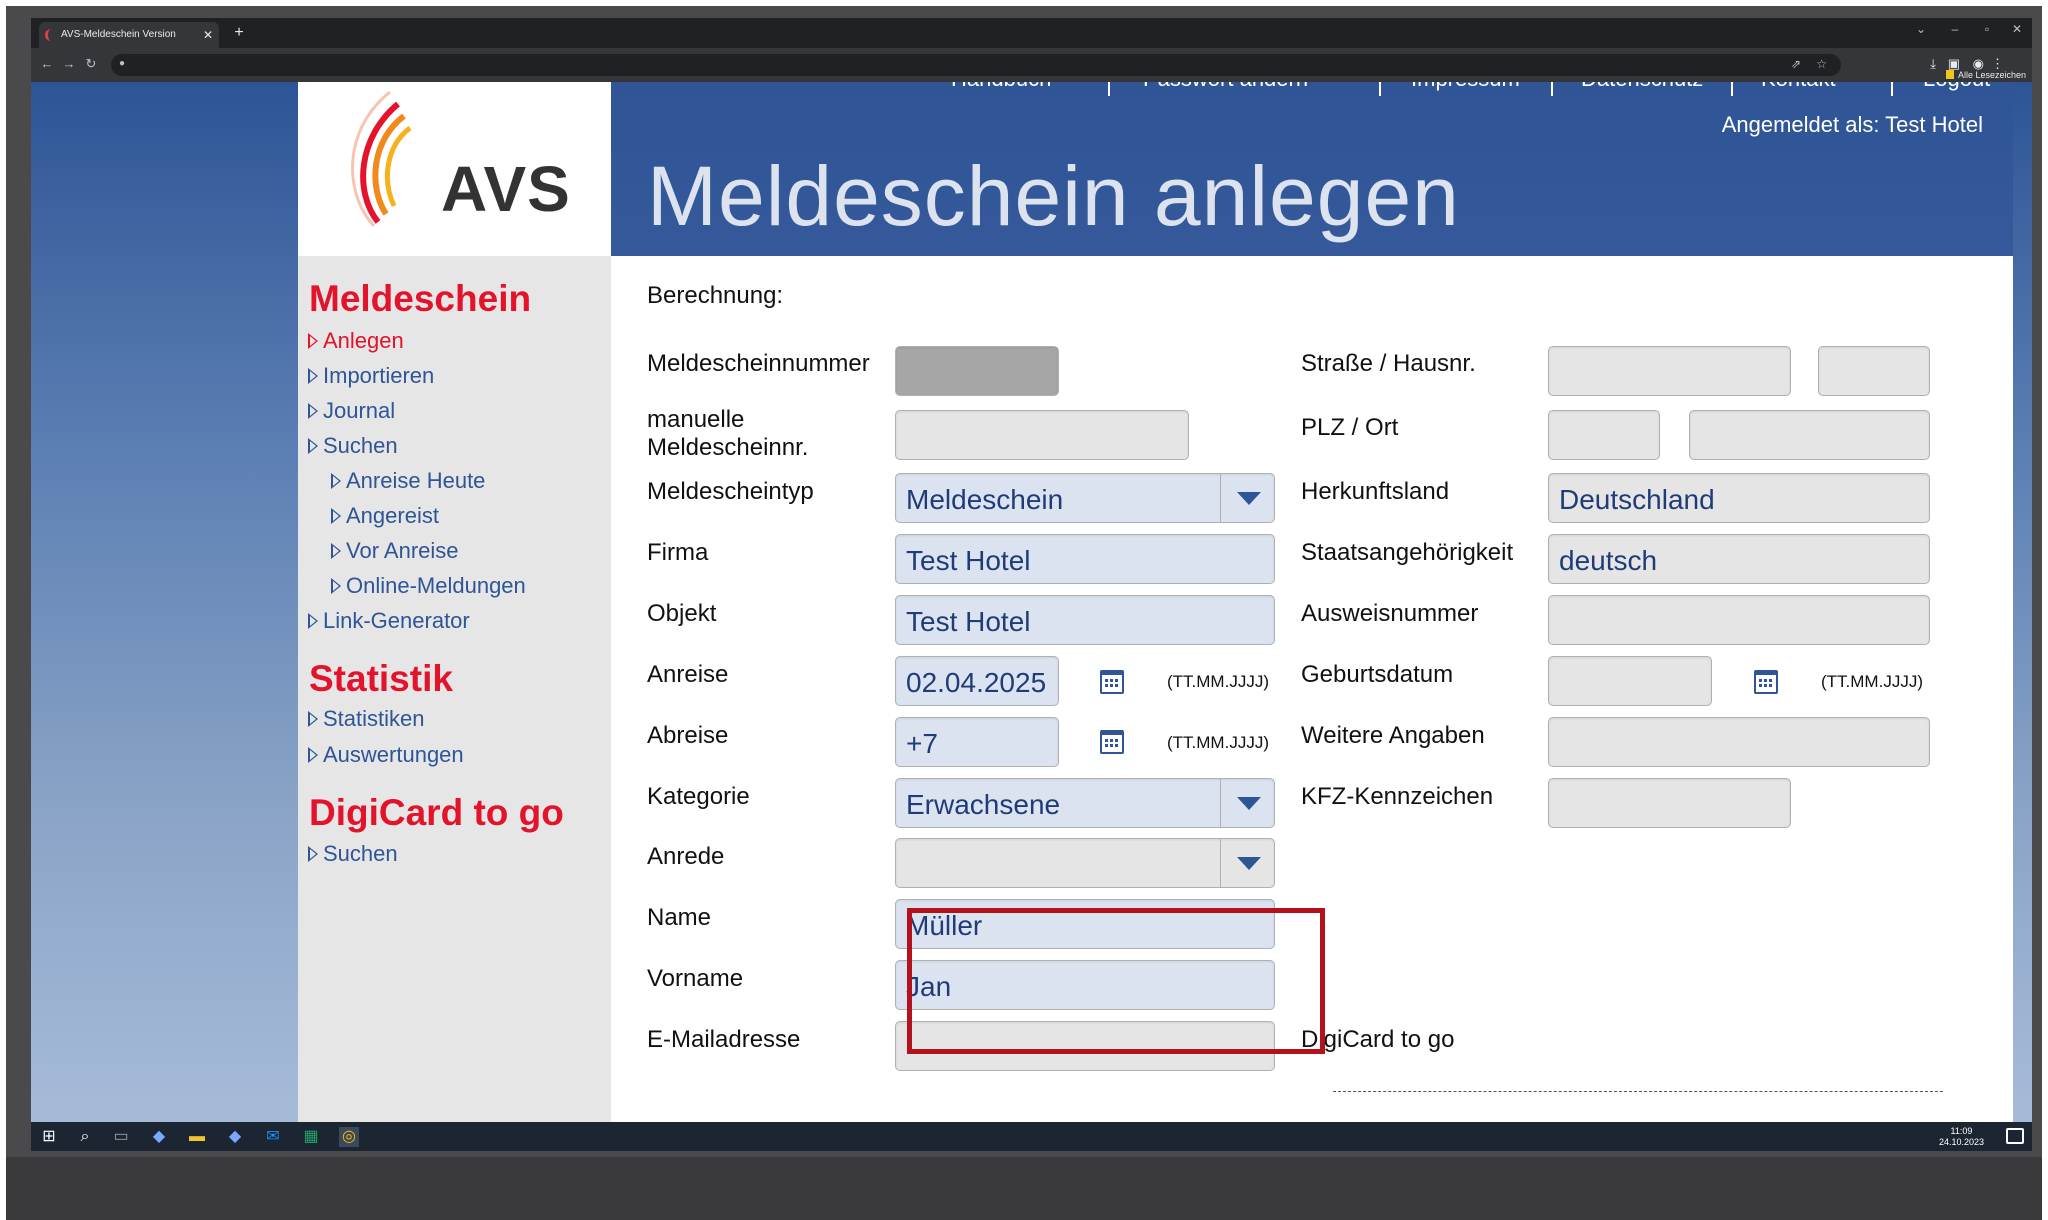 The image size is (2048, 1220). What do you see at coordinates (2015, 1136) in the screenshot?
I see `notification-icon` at bounding box center [2015, 1136].